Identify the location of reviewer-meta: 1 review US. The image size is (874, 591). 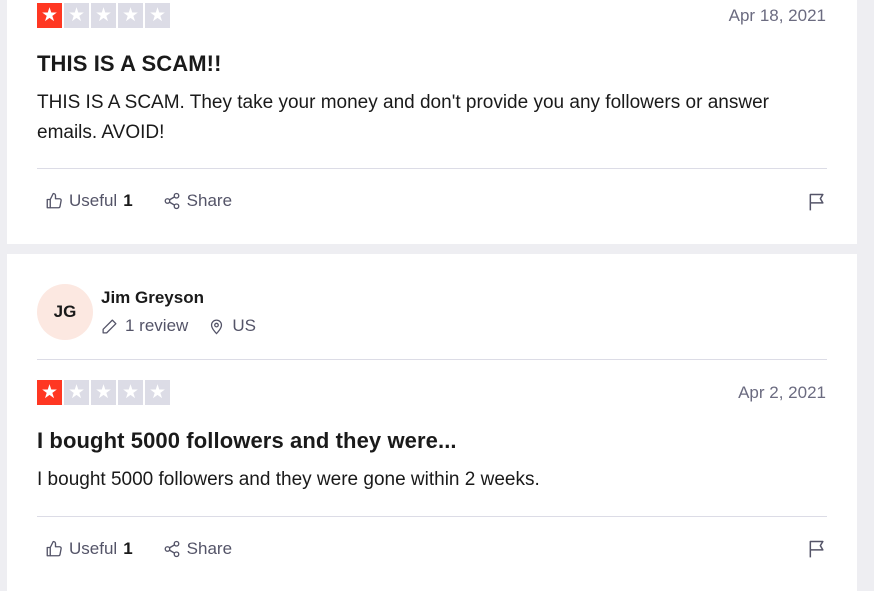
(188, 326).